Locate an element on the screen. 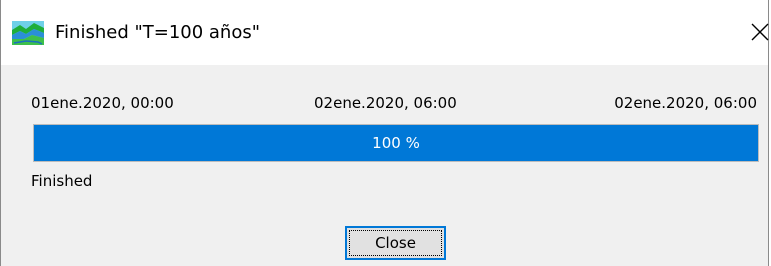 Image resolution: width=771 pixels, height=266 pixels. progress-percent-label: 100 % is located at coordinates (396, 143).